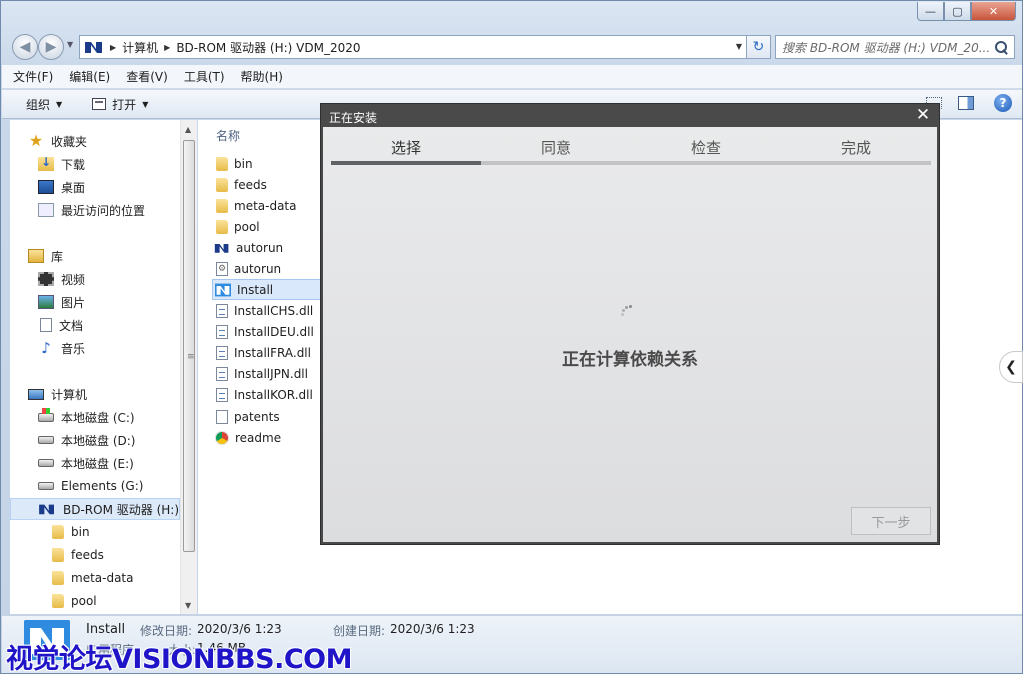  What do you see at coordinates (61, 348) in the screenshot?
I see `nav-item-music: ♪ 音乐` at bounding box center [61, 348].